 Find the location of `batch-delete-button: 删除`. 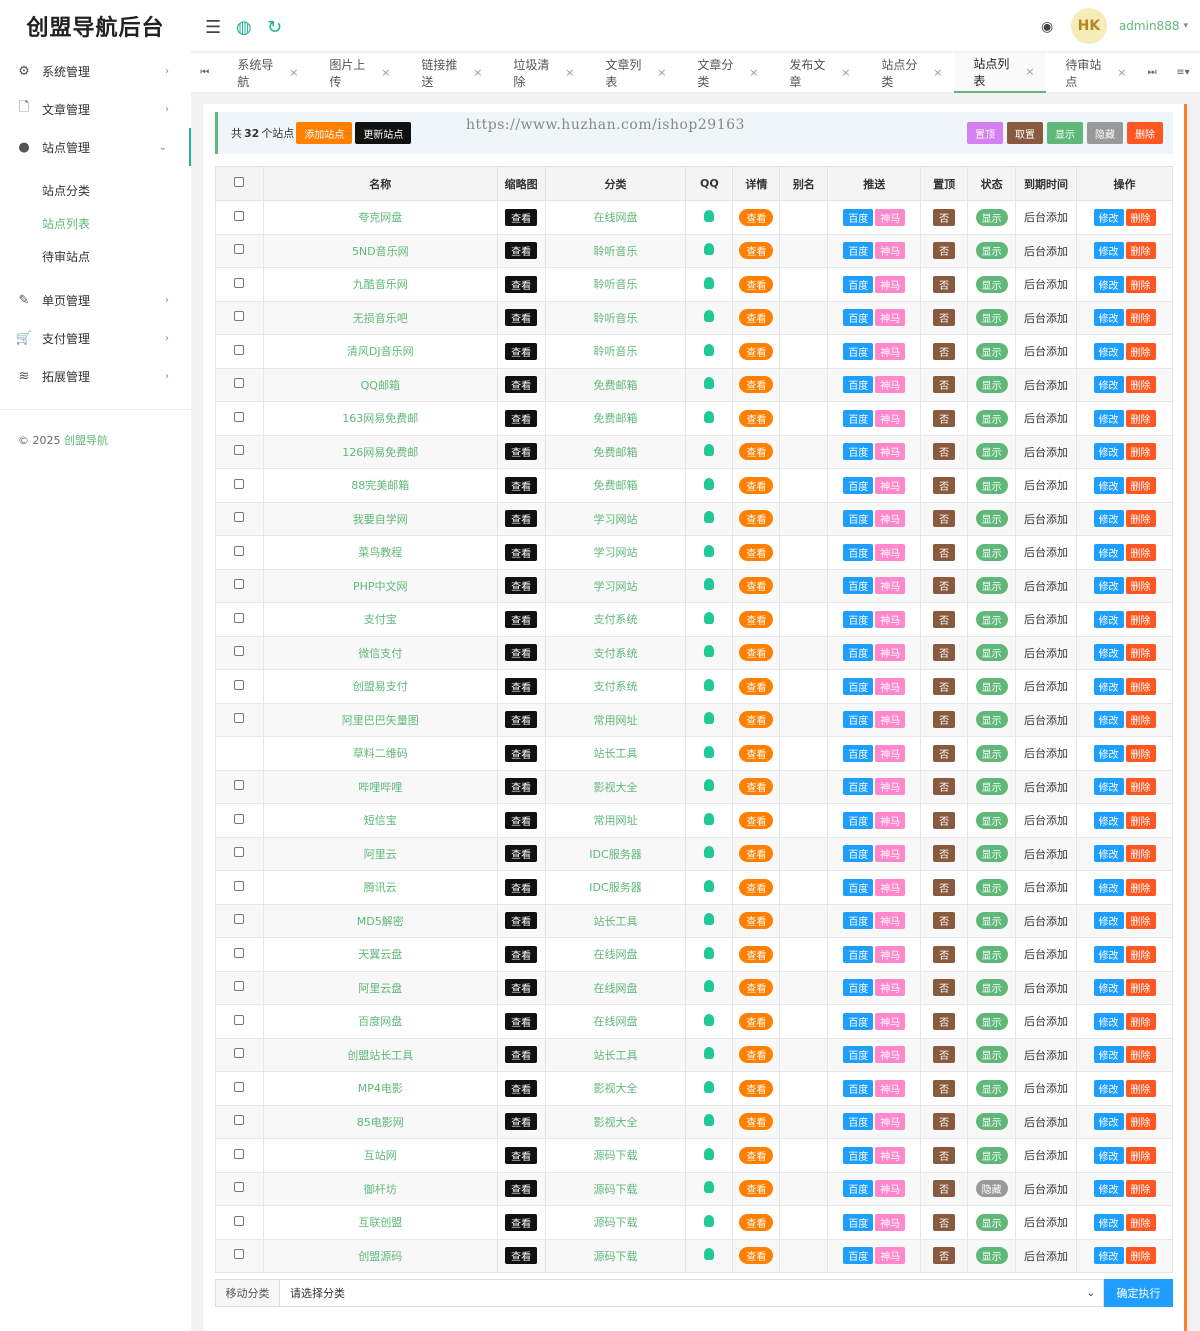

batch-delete-button: 删除 is located at coordinates (1145, 133).